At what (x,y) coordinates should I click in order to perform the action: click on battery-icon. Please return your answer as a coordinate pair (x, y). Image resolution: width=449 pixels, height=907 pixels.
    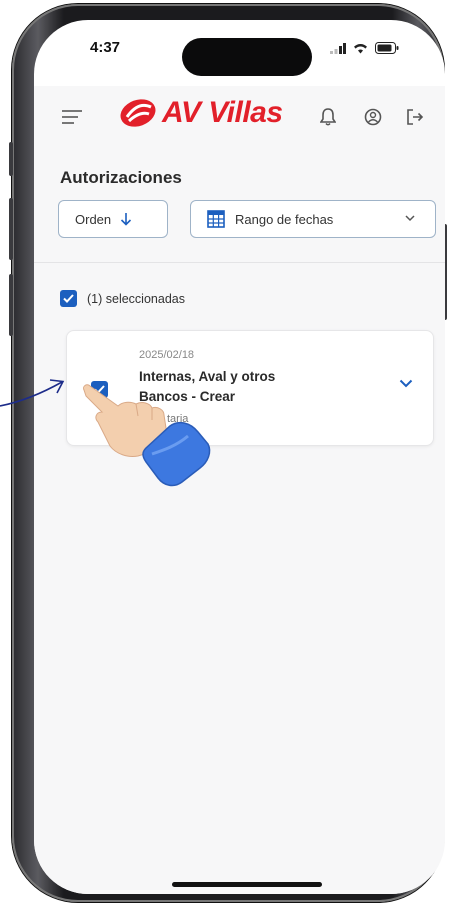
    Looking at the image, I should click on (387, 48).